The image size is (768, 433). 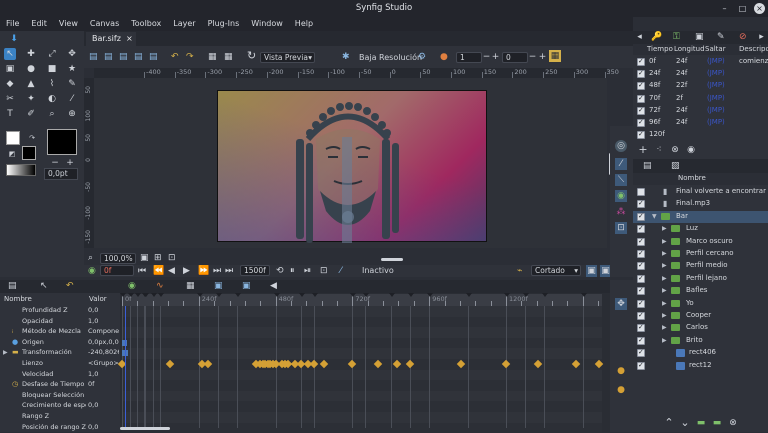 I want to click on col-time: Tiempo, so click(x=660, y=49).